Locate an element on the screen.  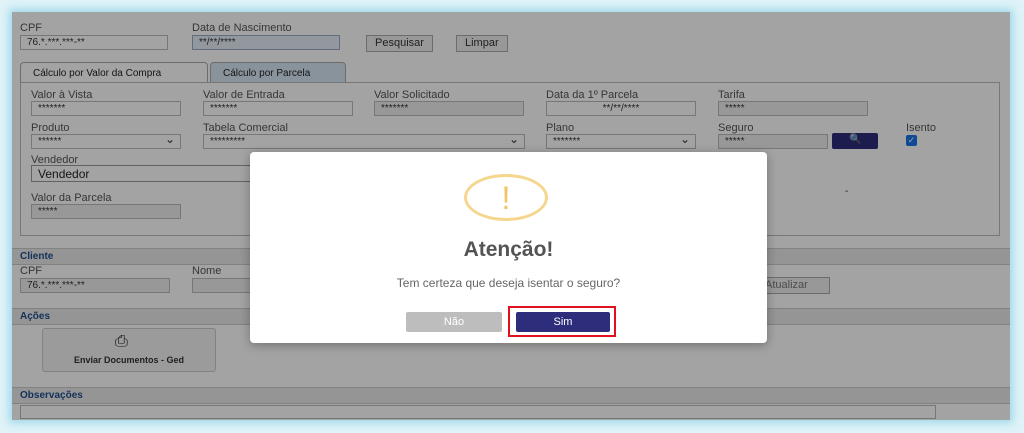
exclamation-warning-icon: ! is located at coordinates (506, 197).